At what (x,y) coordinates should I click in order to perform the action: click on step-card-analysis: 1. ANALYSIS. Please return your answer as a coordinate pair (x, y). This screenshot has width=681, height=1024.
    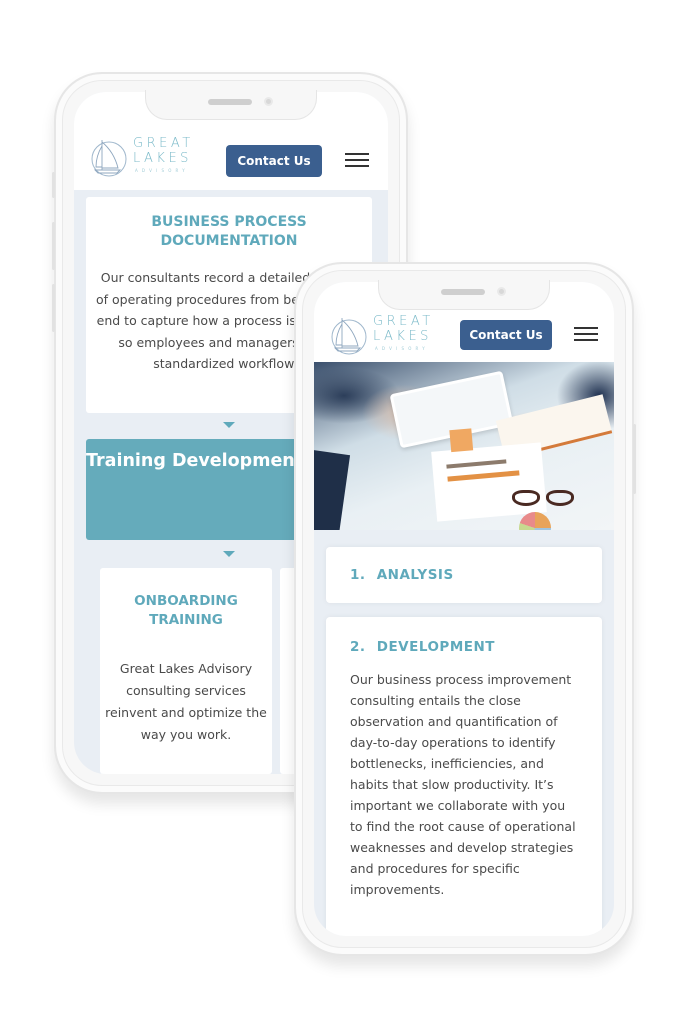
    Looking at the image, I should click on (464, 575).